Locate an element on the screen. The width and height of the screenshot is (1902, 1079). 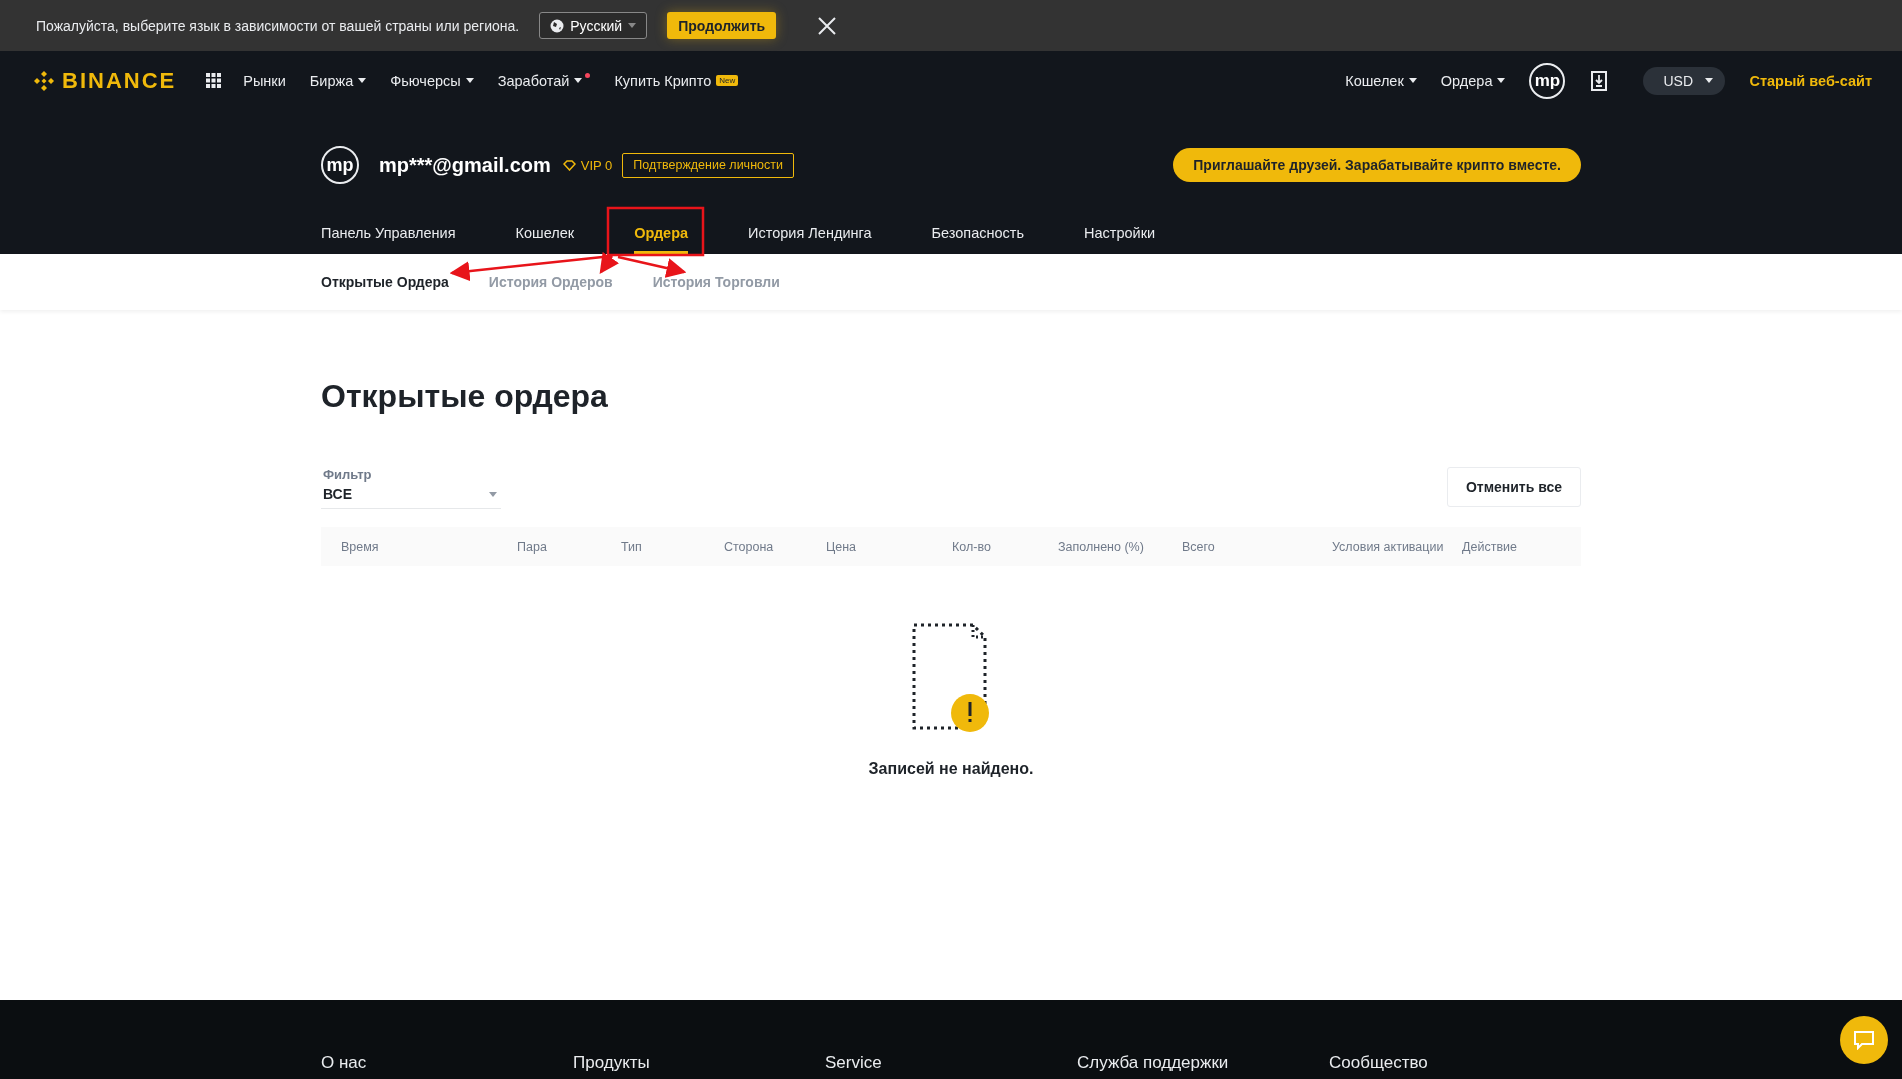
currency-dropdown: USD is located at coordinates (1684, 80).